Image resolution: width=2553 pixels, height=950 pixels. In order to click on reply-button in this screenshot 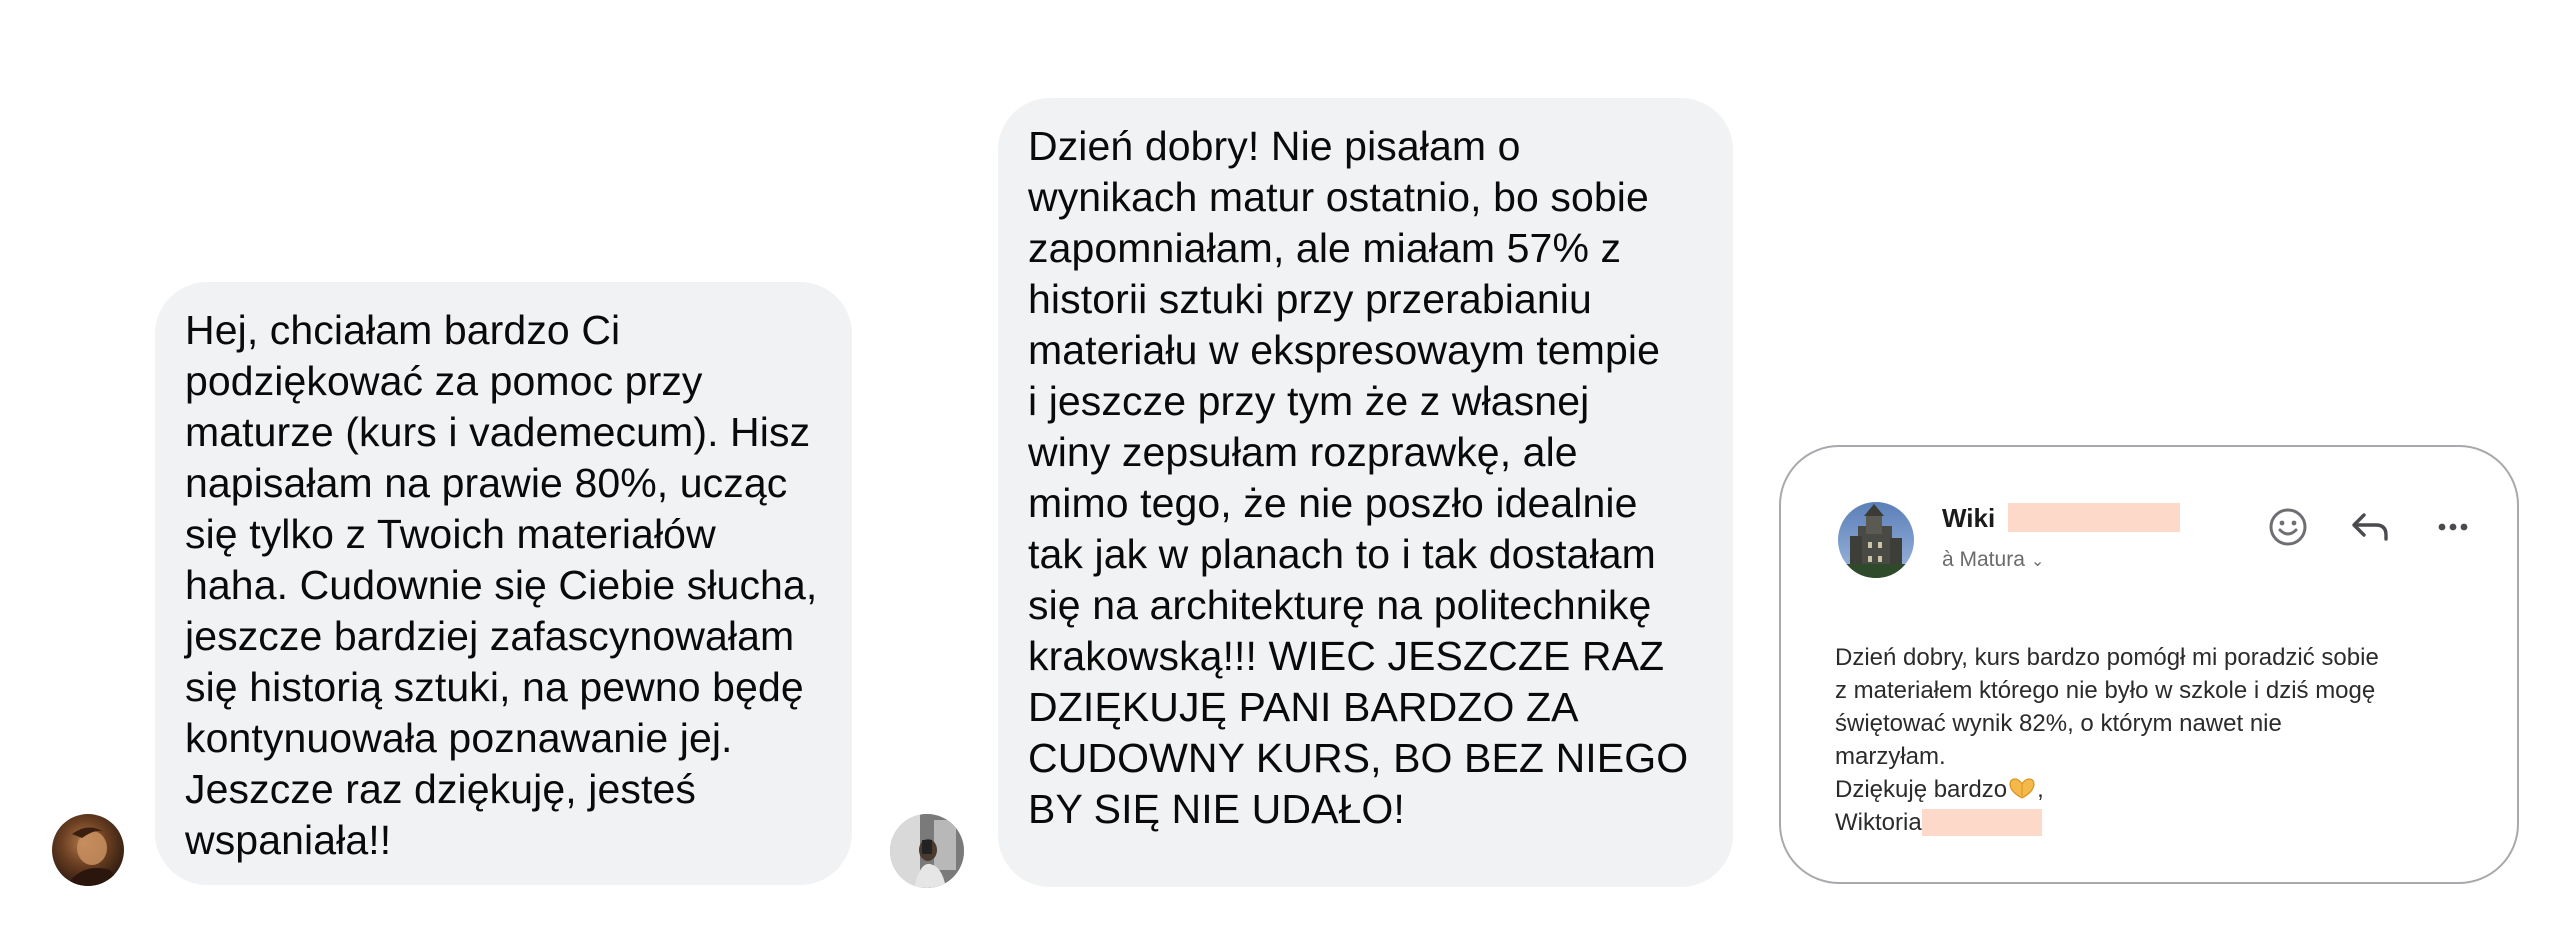, I will do `click(2370, 527)`.